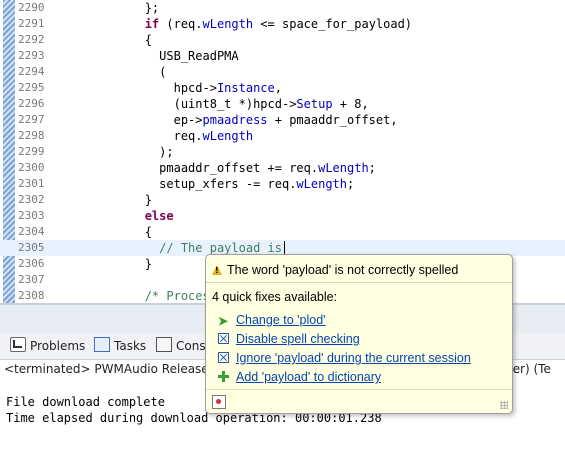 This screenshot has height=450, width=565. I want to click on code-text: );, so click(116, 152).